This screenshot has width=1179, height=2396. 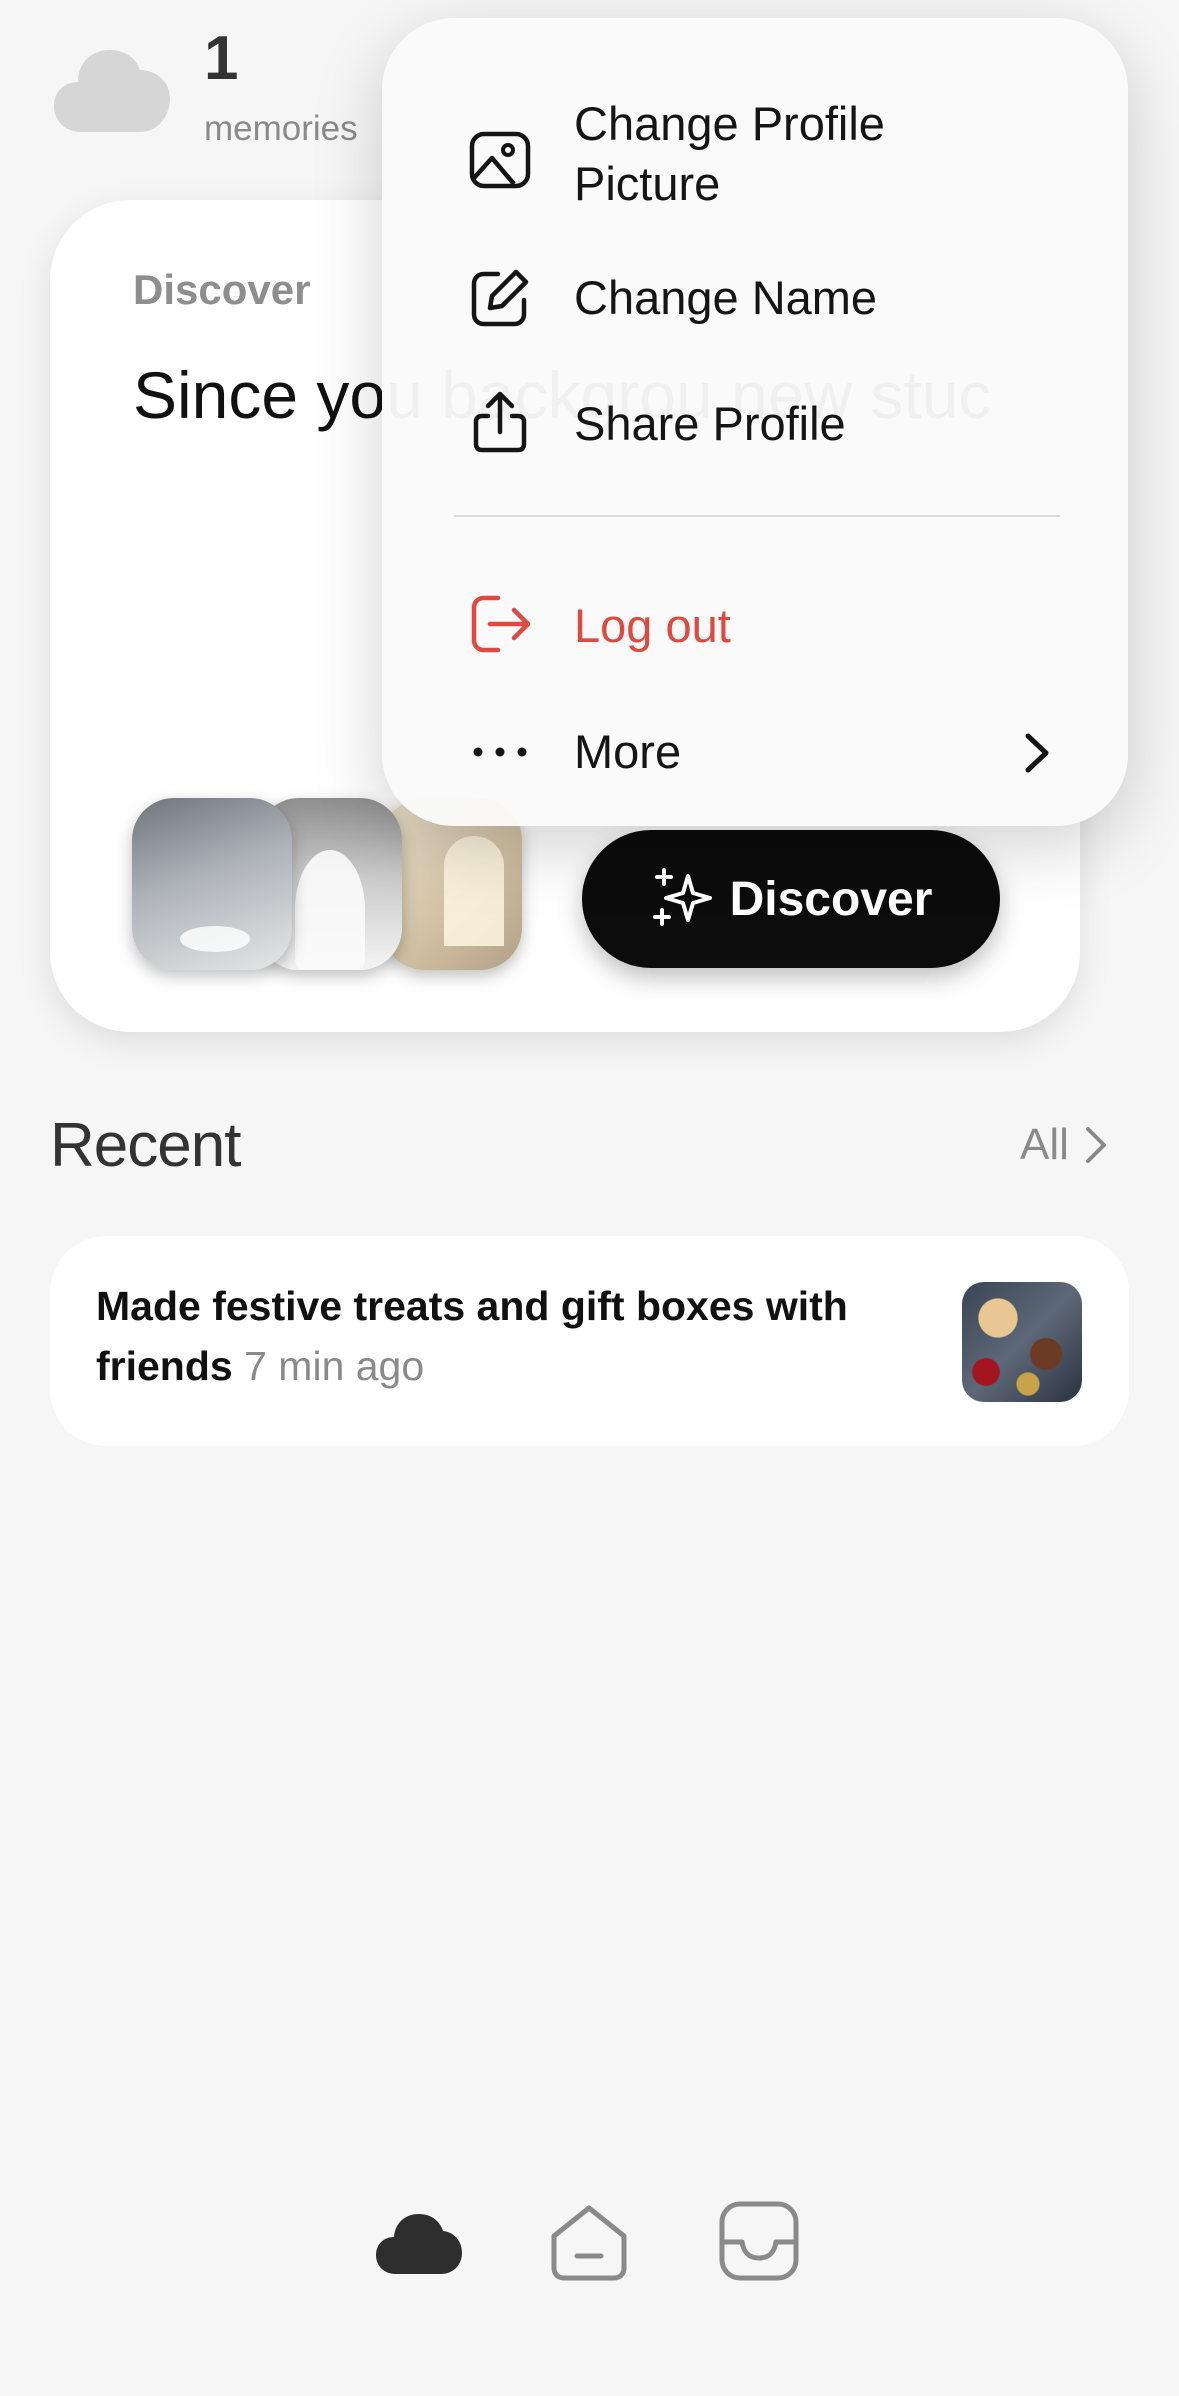 What do you see at coordinates (652, 625) in the screenshot?
I see `menu-item-label: Log out` at bounding box center [652, 625].